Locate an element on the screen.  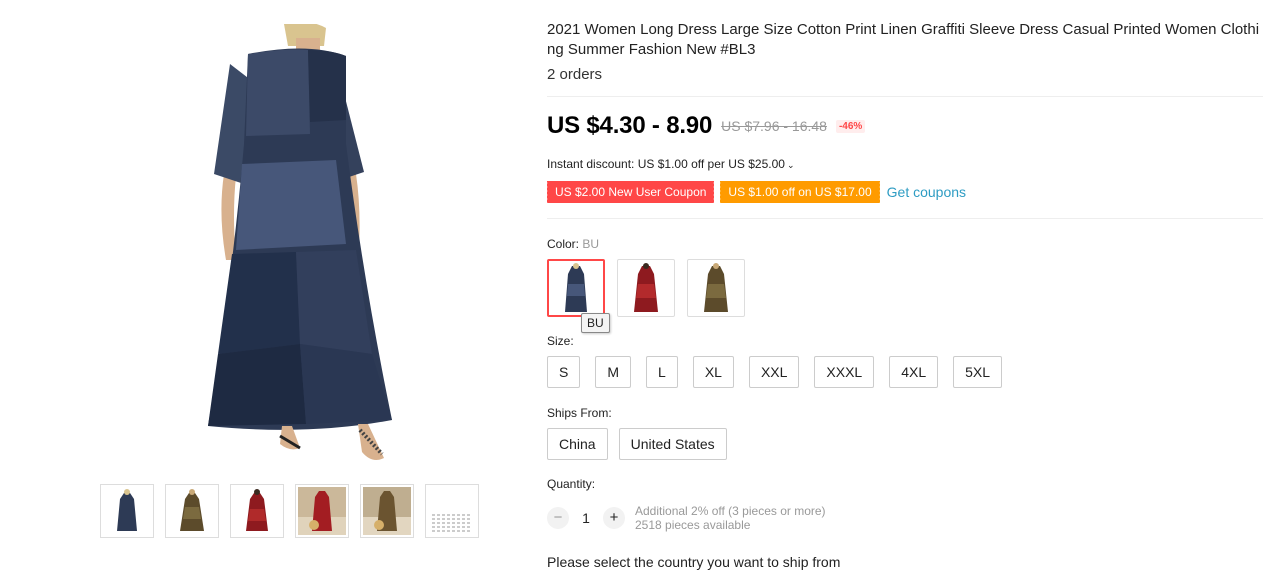
dress-brown-beach-thumb-icon is located at coordinates (387, 511).